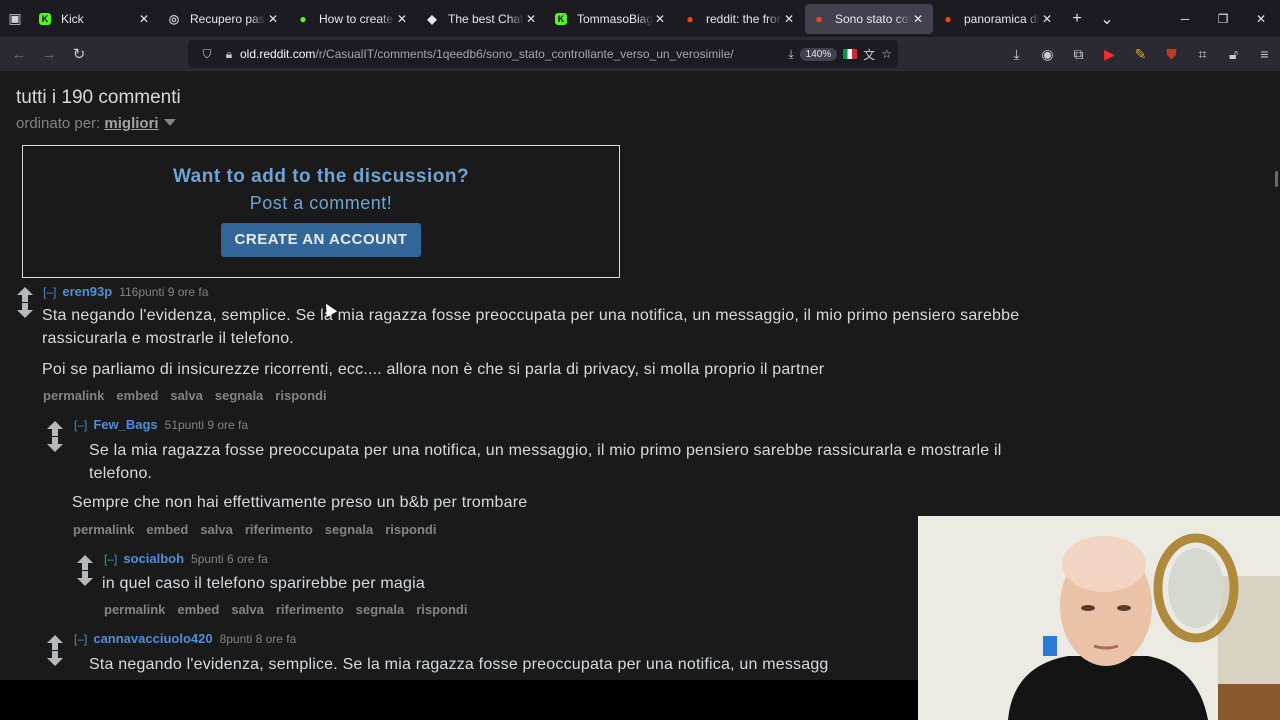 This screenshot has width=1280, height=720. What do you see at coordinates (229, 54) in the screenshot?
I see `lock-icon: 🔒︎` at bounding box center [229, 54].